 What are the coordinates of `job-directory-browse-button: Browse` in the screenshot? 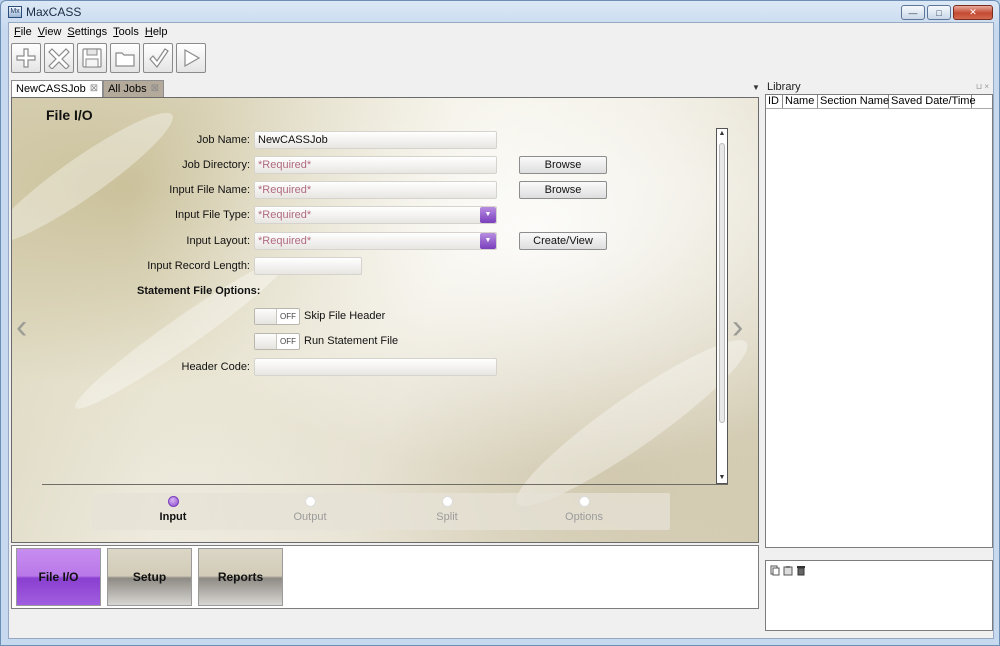 It's located at (563, 165).